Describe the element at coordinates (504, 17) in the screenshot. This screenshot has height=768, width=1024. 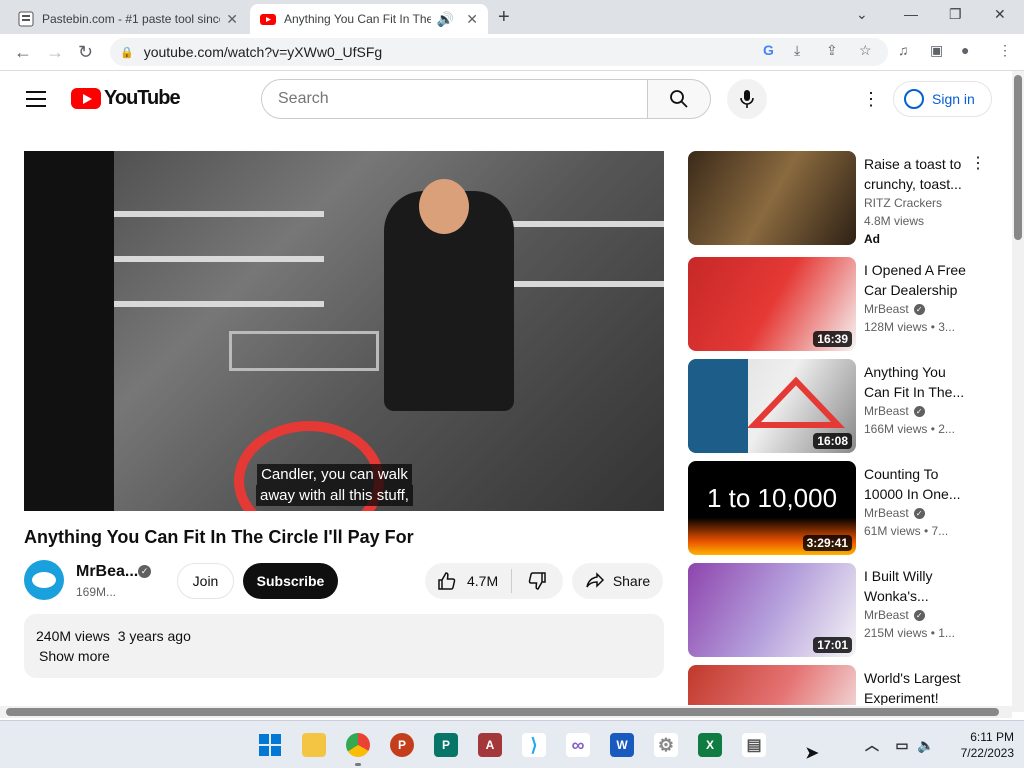
I see `new-tab-icon: +` at that location.